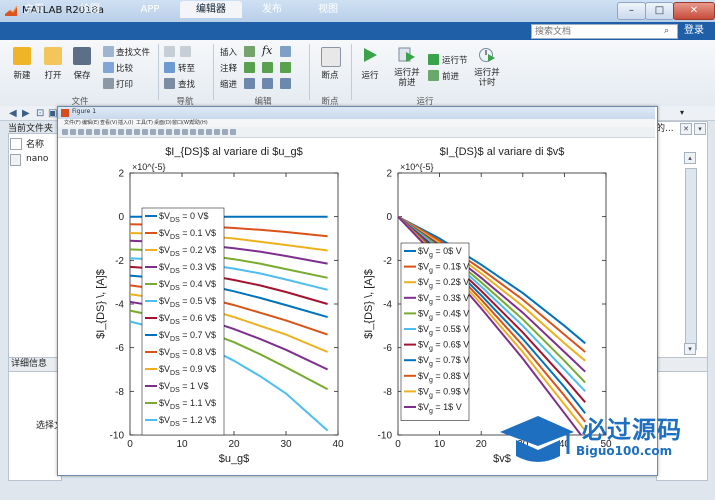 This screenshot has height=500, width=715. What do you see at coordinates (181, 122) in the screenshot?
I see `figure-menu-window: 窗口(W)` at bounding box center [181, 122].